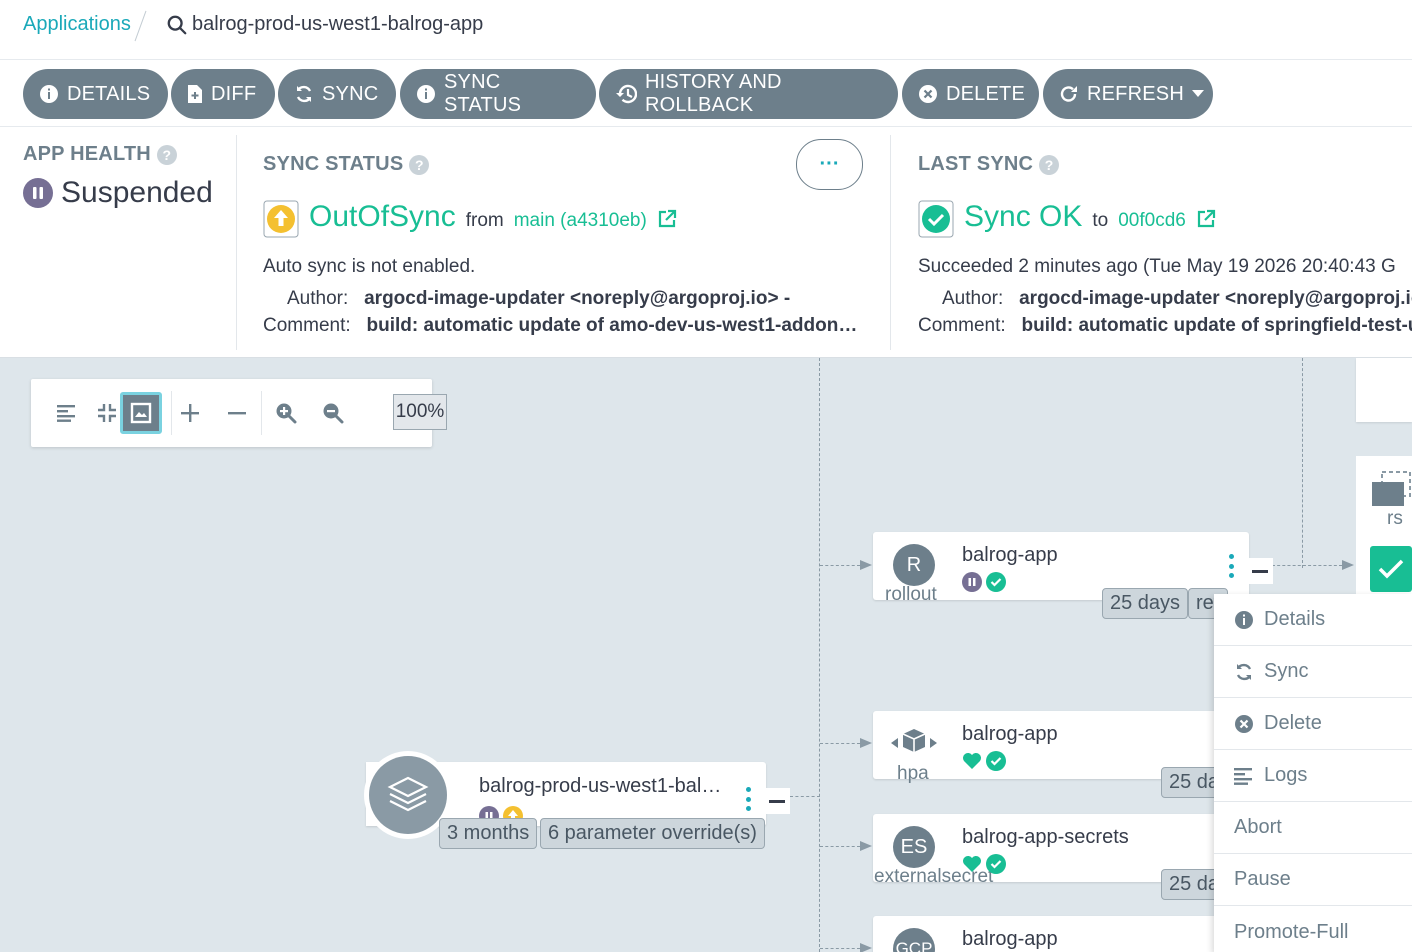 The height and width of the screenshot is (952, 1412). I want to click on synced-check-icon, so click(1391, 569).